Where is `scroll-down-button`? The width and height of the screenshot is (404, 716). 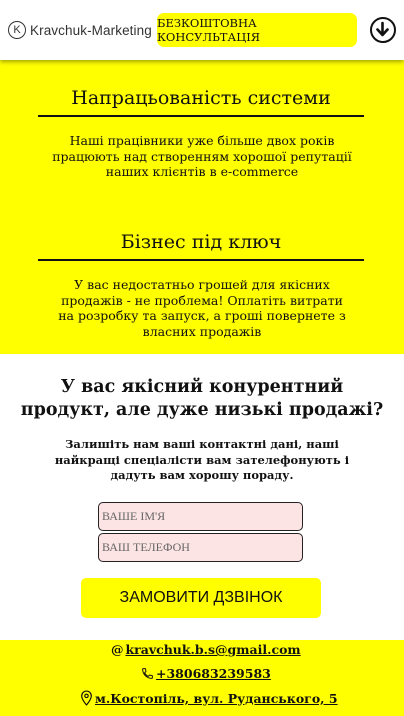
scroll-down-button is located at coordinates (383, 30).